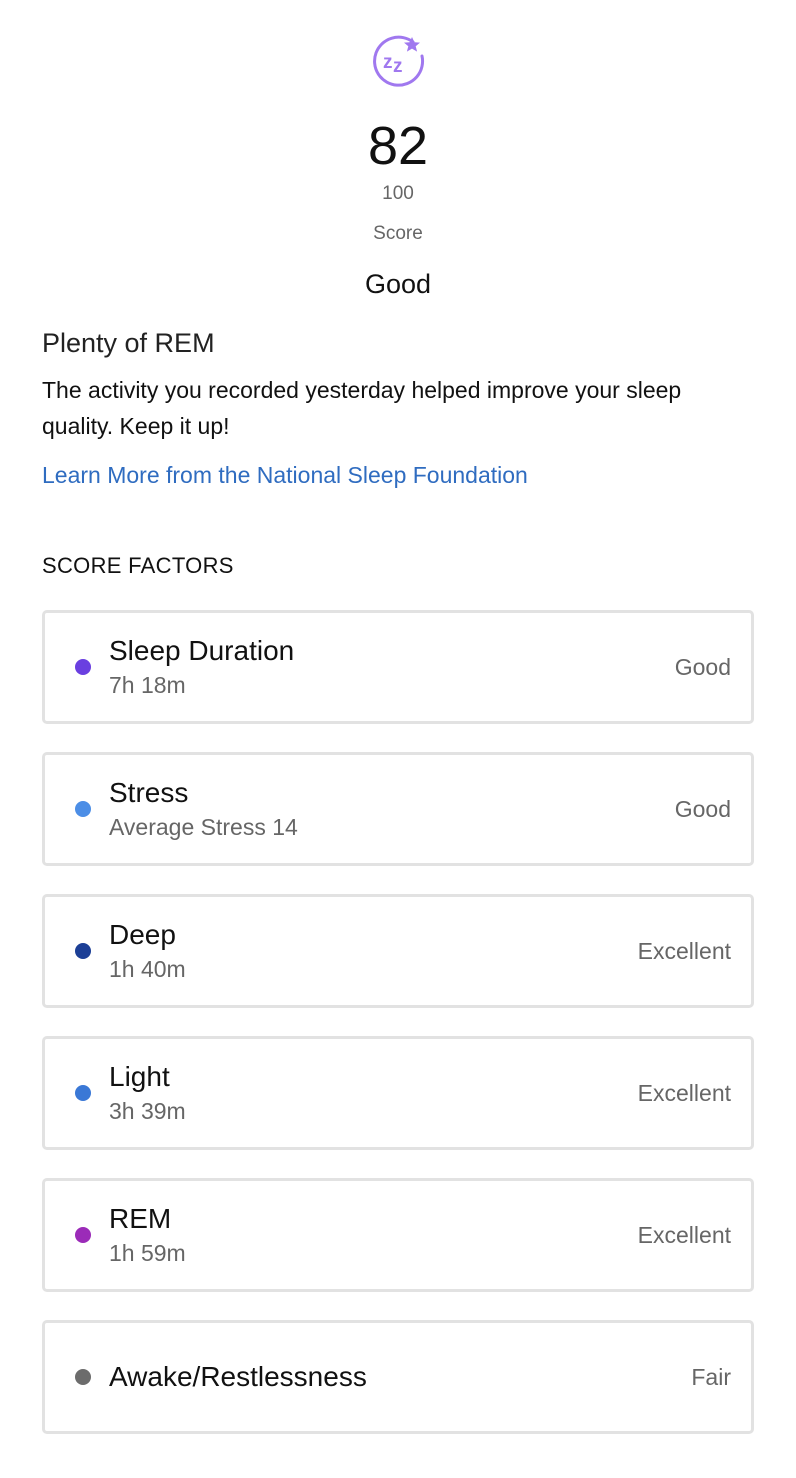 Image resolution: width=796 pixels, height=1478 pixels. Describe the element at coordinates (203, 827) in the screenshot. I see `factor-detail: Average Stress 14` at that location.